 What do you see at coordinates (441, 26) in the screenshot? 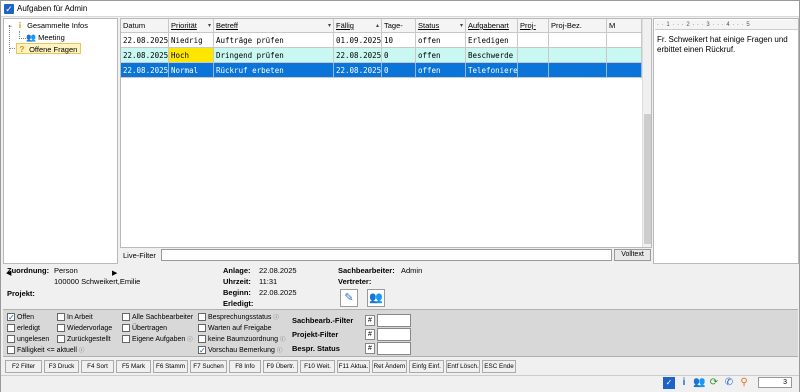
I see `column-header-status: Status ▾` at bounding box center [441, 26].